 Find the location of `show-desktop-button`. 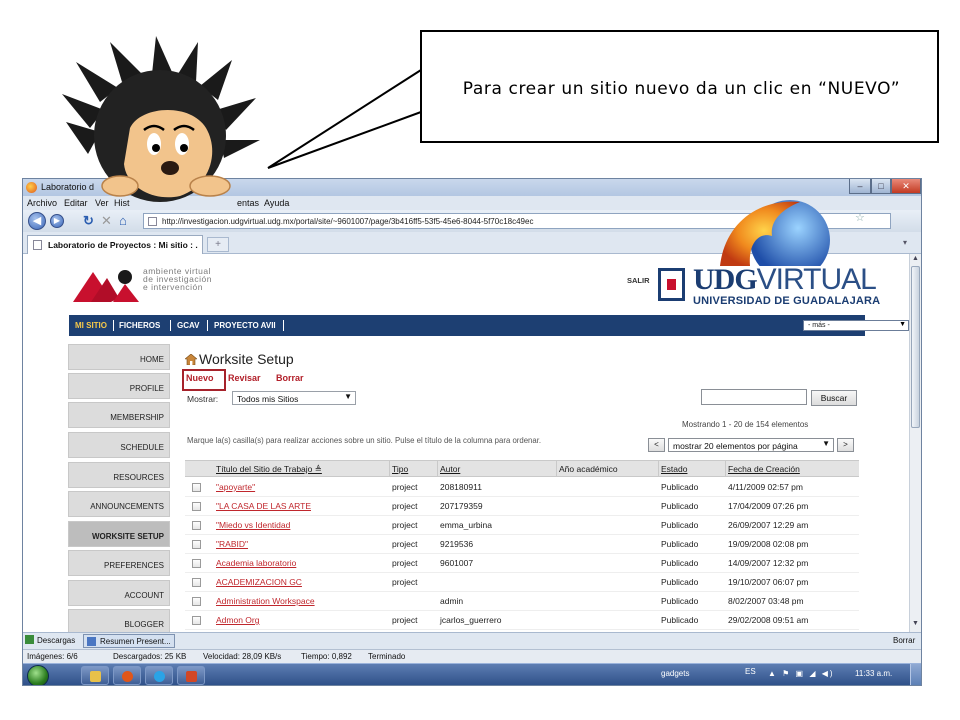

show-desktop-button is located at coordinates (915, 674).